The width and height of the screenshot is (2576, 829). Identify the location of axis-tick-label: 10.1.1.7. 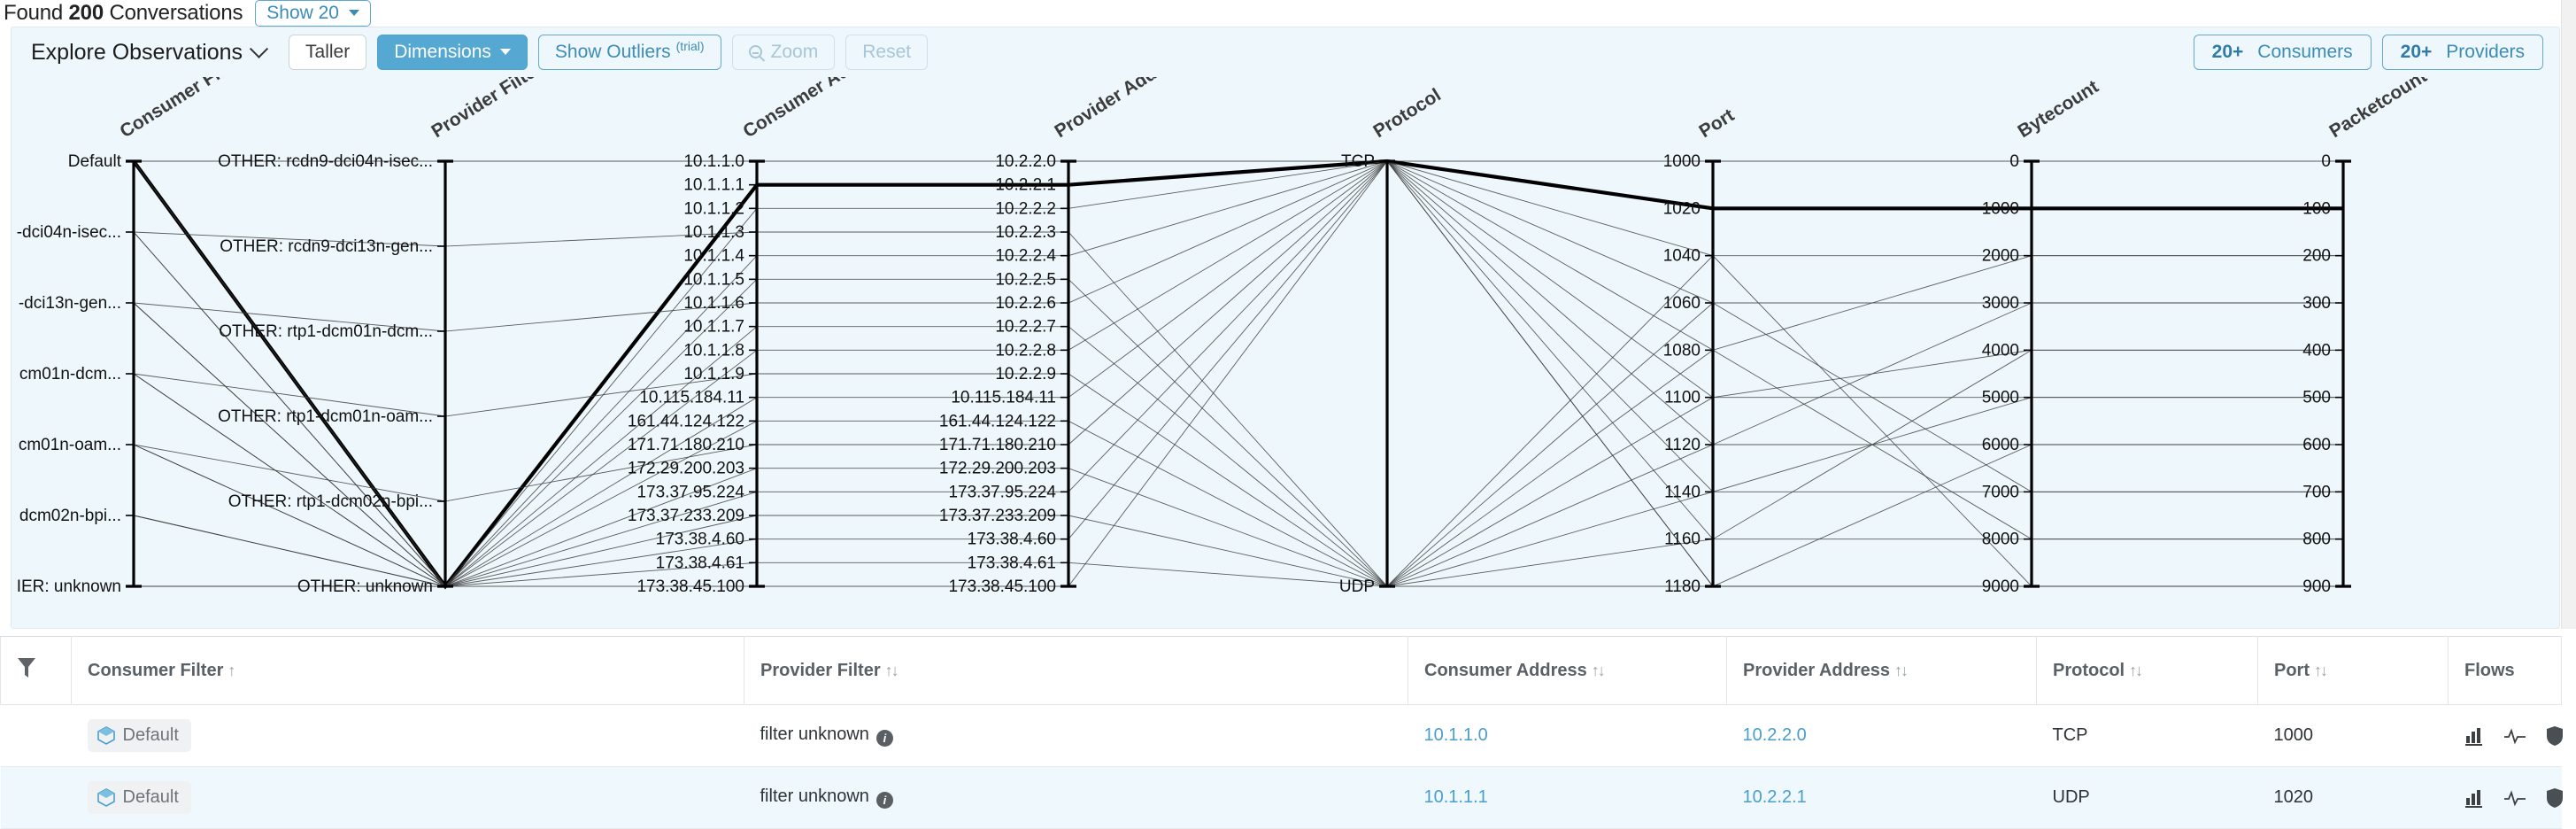
(713, 327).